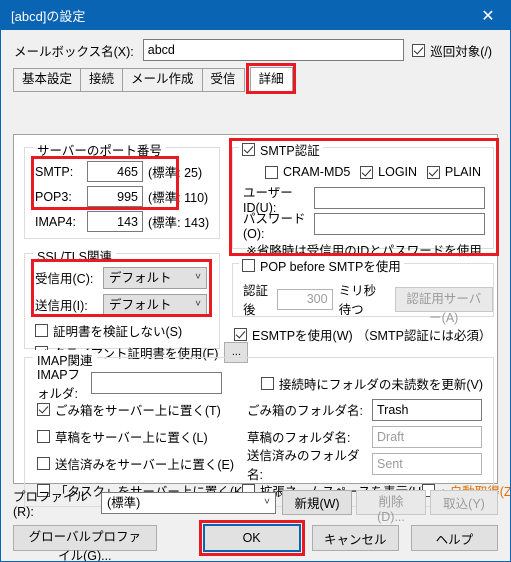 This screenshot has height=562, width=511. I want to click on tab-detail: 詳細, so click(271, 79).